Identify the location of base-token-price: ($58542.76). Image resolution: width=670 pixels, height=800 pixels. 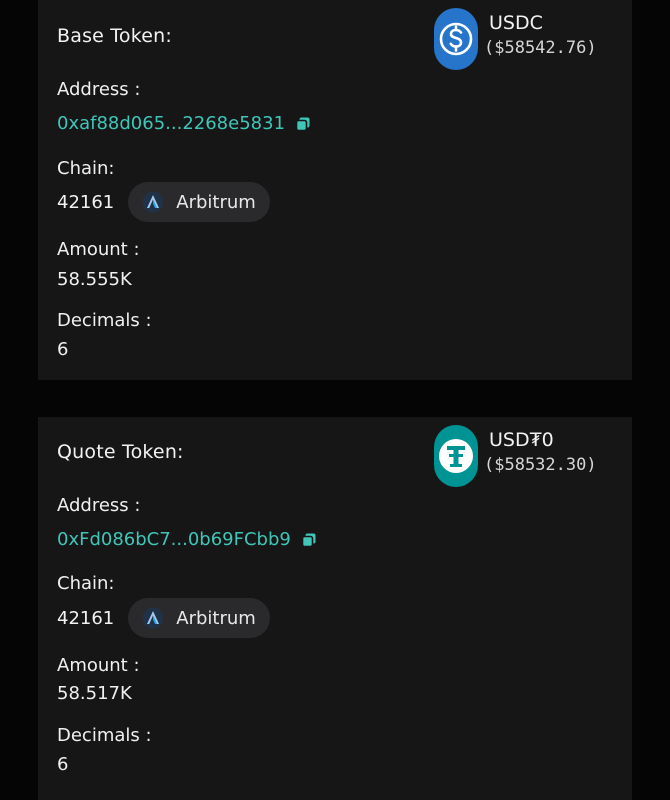
(540, 48).